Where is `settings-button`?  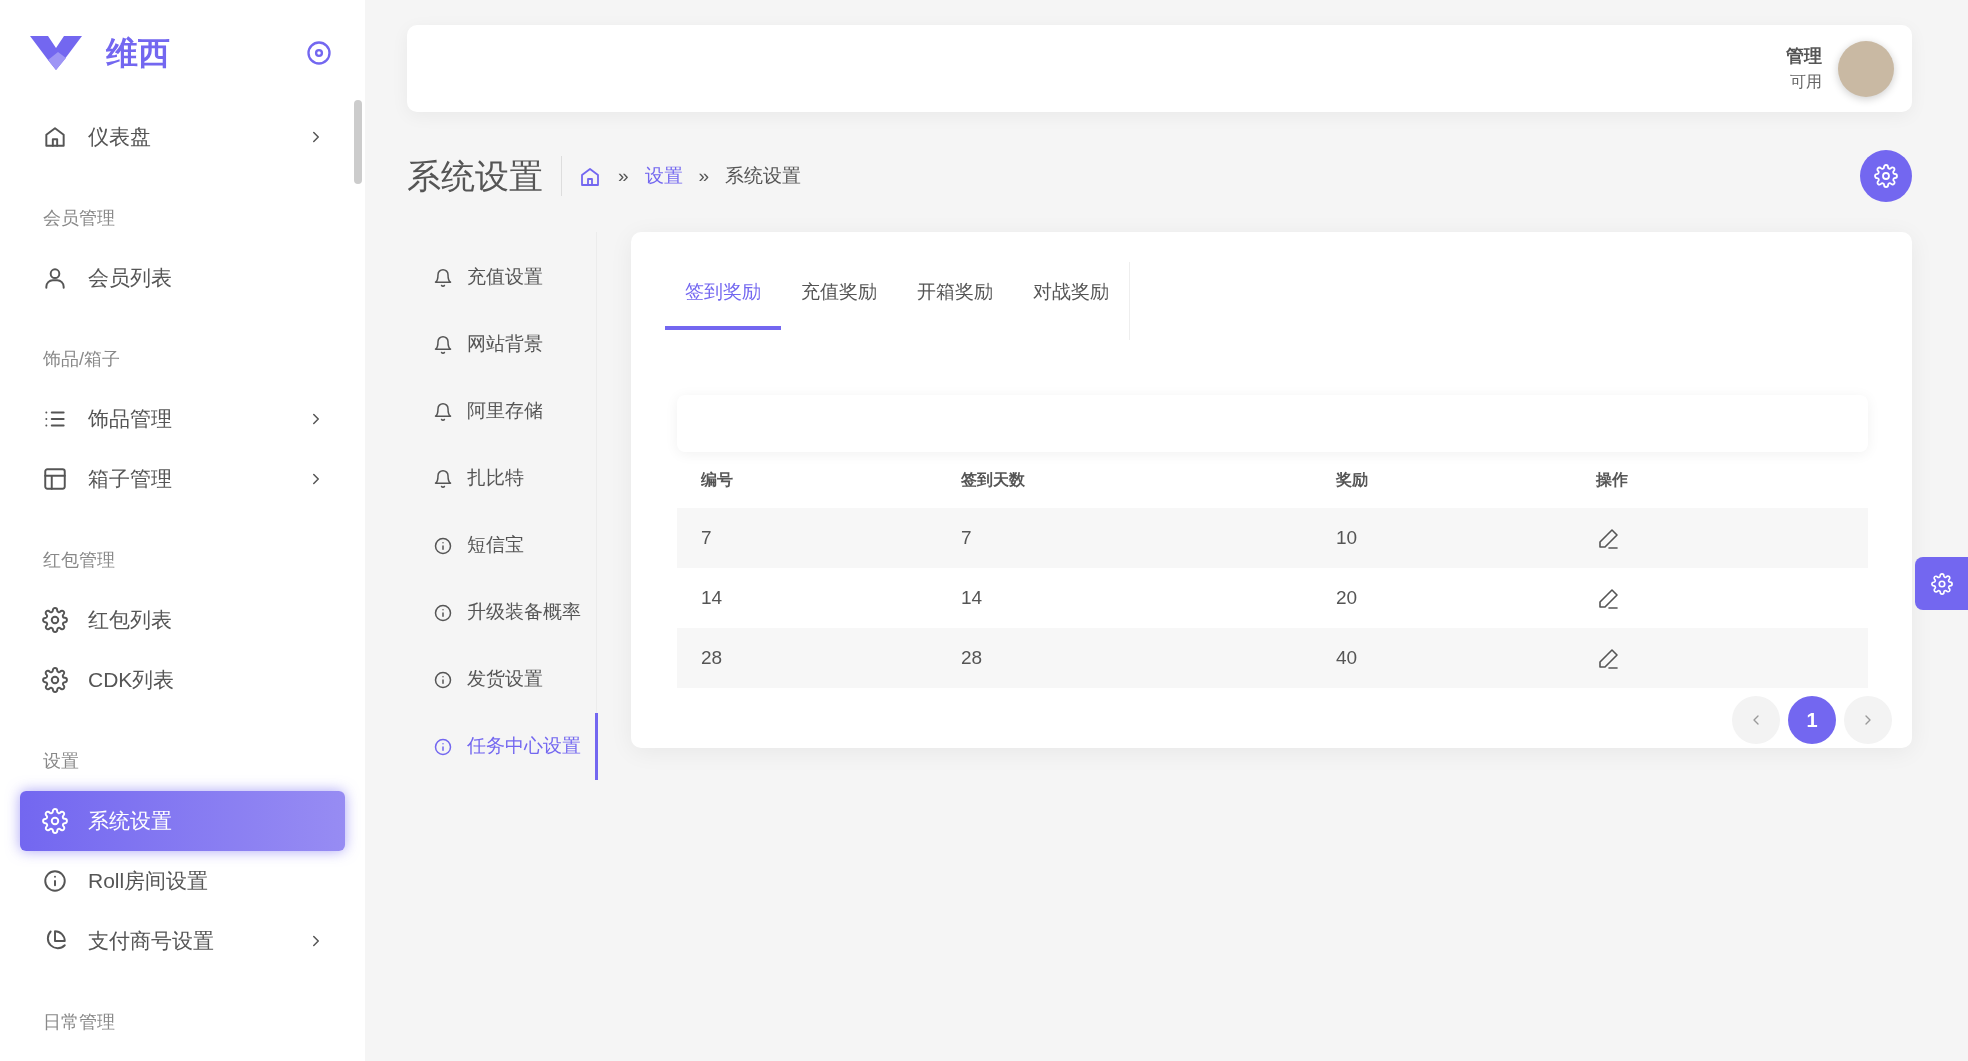
settings-button is located at coordinates (1886, 176).